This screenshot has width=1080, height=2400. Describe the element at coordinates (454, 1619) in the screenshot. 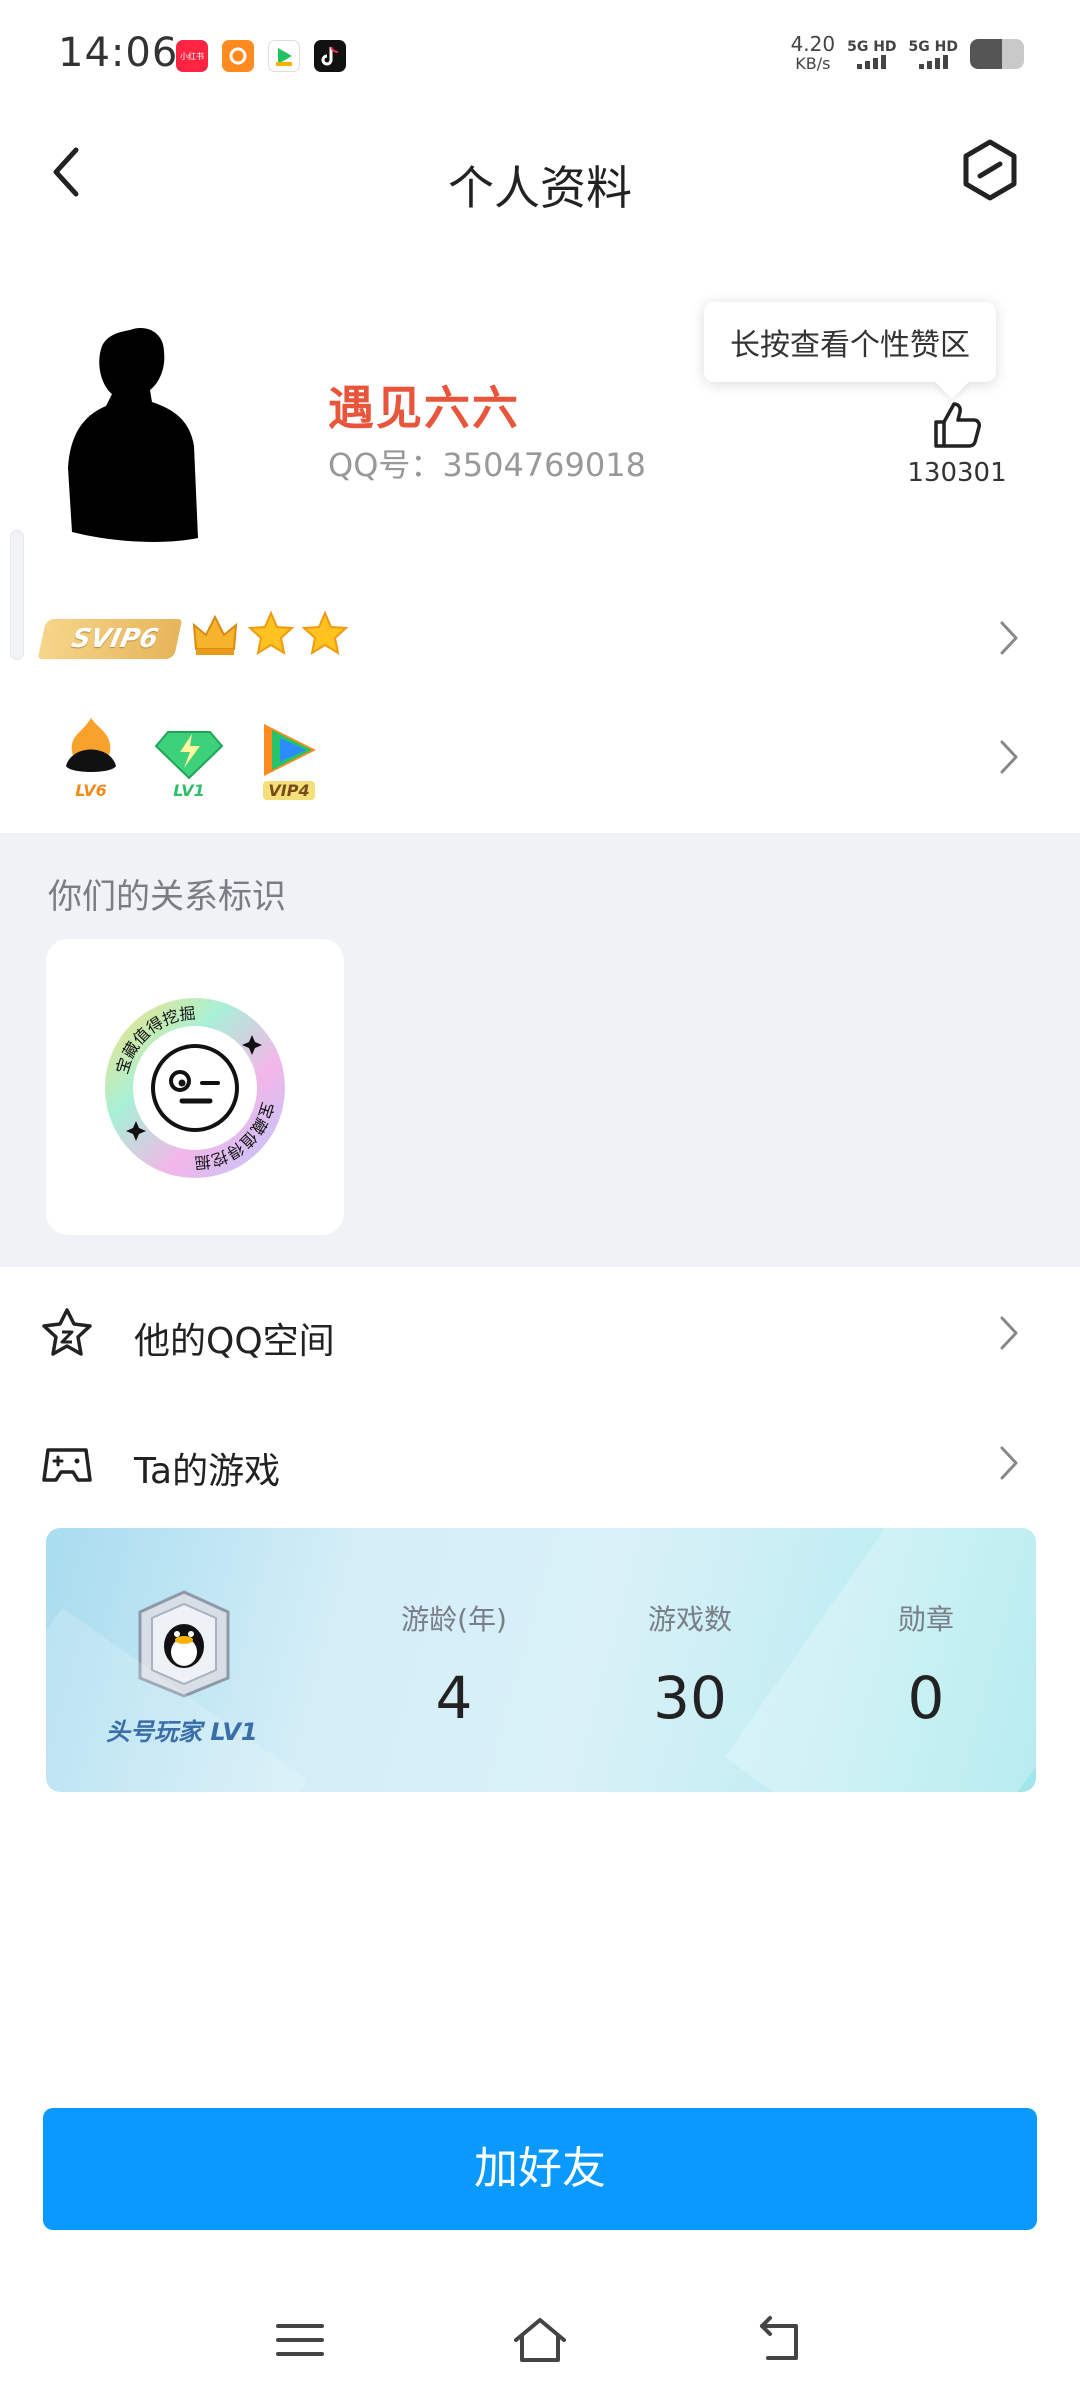

I see `stat-label: 游龄(年)` at that location.